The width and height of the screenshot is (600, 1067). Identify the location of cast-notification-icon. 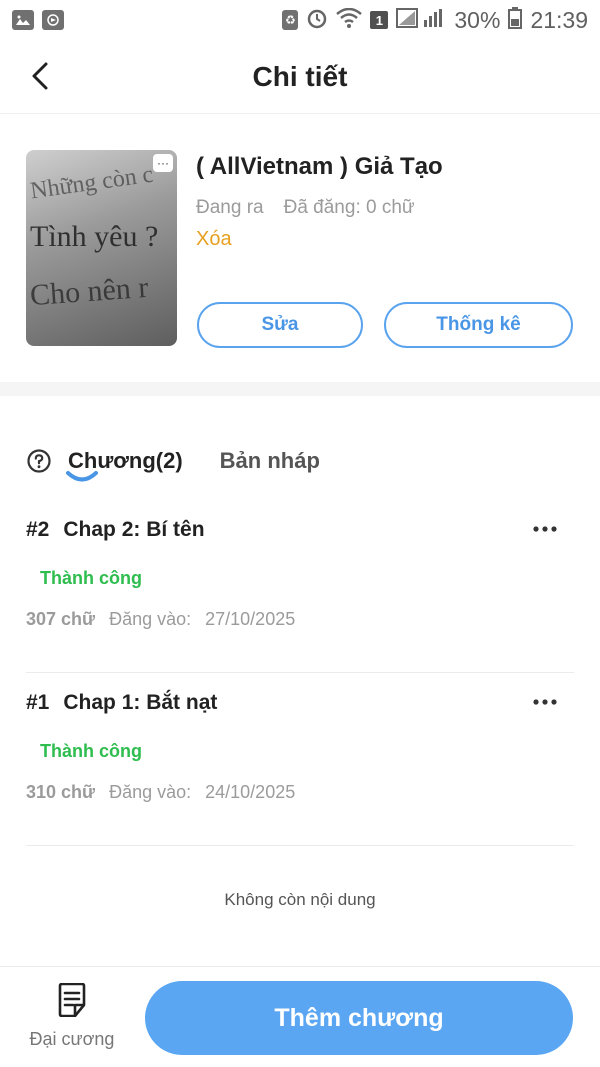
(53, 20).